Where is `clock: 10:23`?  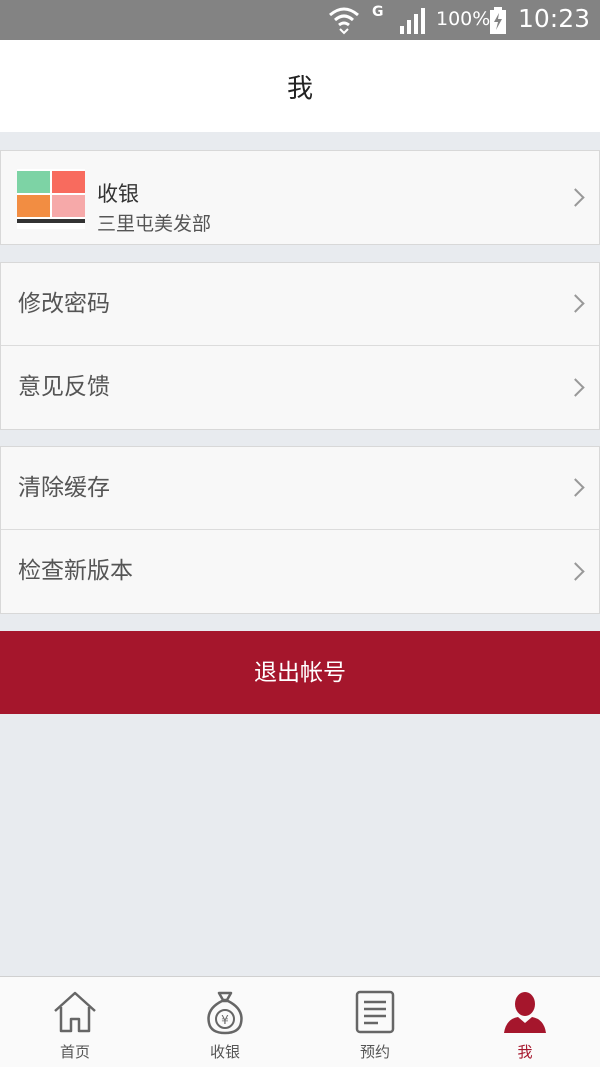 clock: 10:23 is located at coordinates (554, 18).